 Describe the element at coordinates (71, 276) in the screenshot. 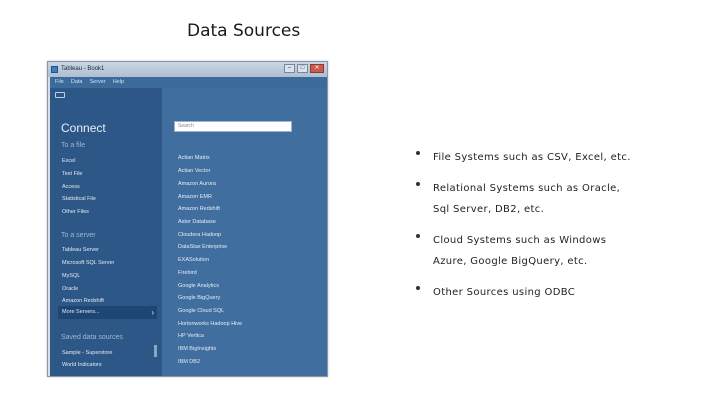

I see `server-item-mysql: MySQL` at that location.